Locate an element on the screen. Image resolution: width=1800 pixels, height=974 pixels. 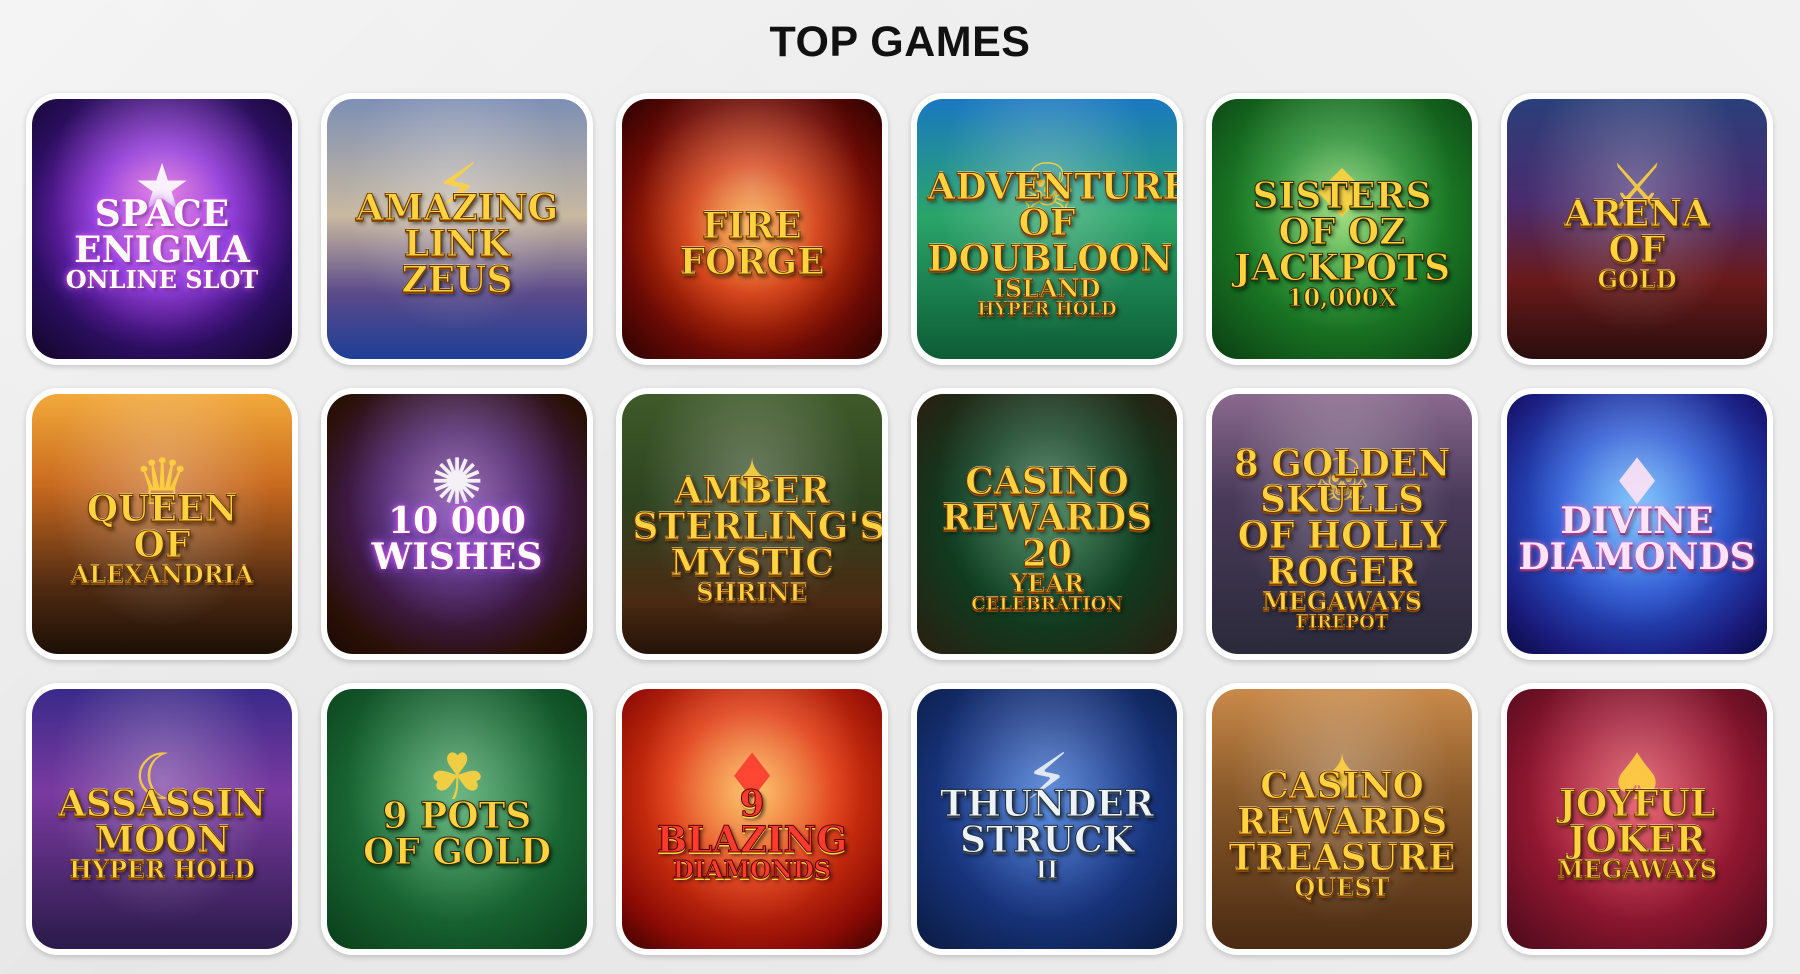
game-logo: ADVENTURES OFDOUBLOONISLANDHYPER HOLD is located at coordinates (1052, 229).